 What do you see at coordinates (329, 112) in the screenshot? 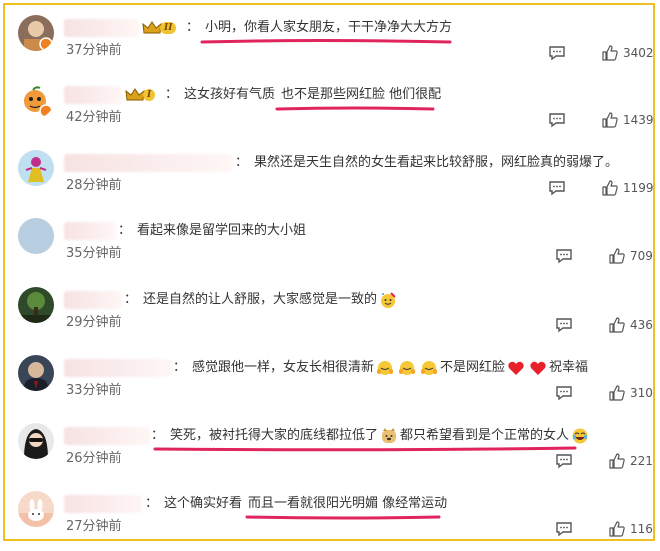
I see `comment-item: I ： 这女孩好有气质 也不是那些网红脸 他们很配 42分钟前 1439` at bounding box center [329, 112].